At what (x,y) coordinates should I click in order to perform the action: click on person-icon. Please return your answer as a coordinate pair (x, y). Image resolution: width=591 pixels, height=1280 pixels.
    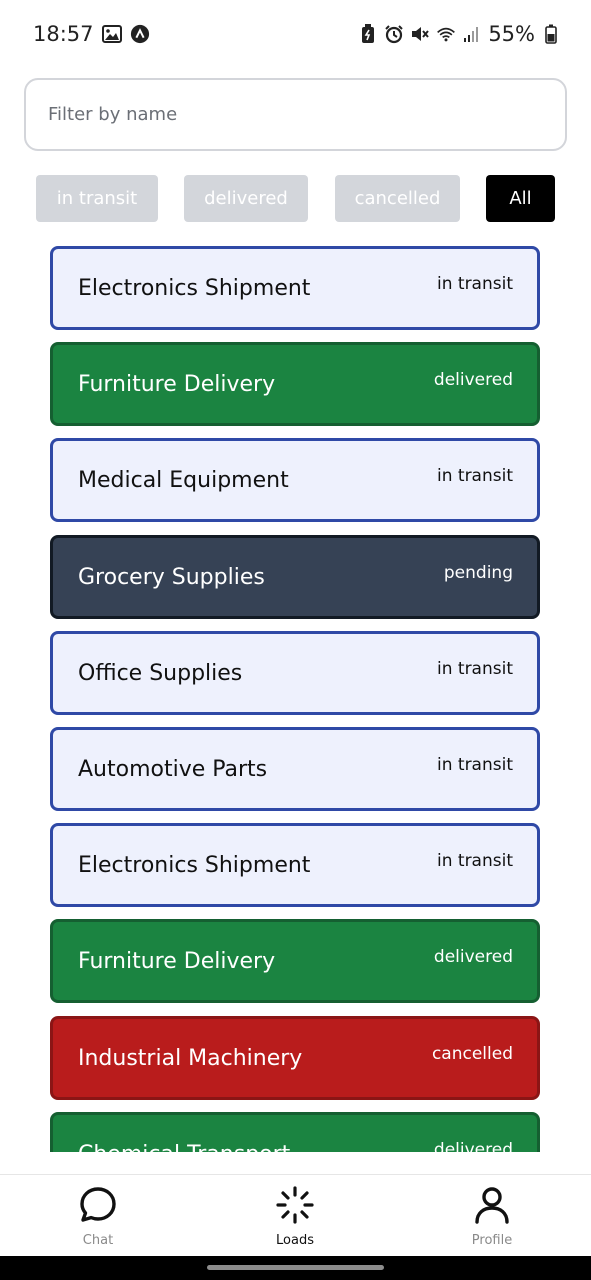
    Looking at the image, I should click on (492, 1207).